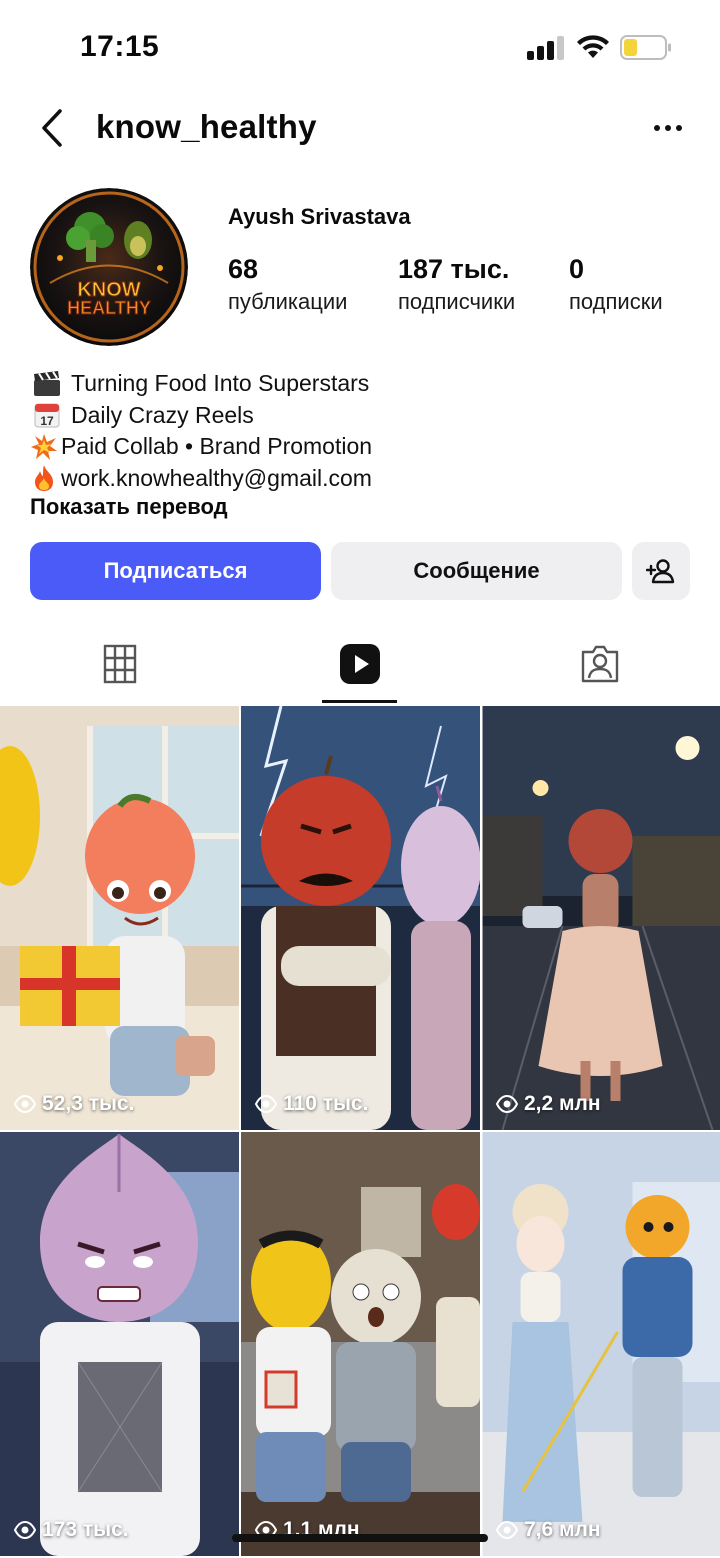 Image resolution: width=720 pixels, height=1558 pixels. I want to click on suggest-people-button, so click(661, 571).